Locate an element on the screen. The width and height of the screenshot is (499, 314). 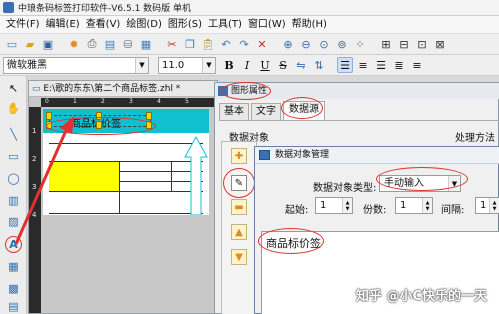
paste-icon: 📋︎ is located at coordinates (208, 44).